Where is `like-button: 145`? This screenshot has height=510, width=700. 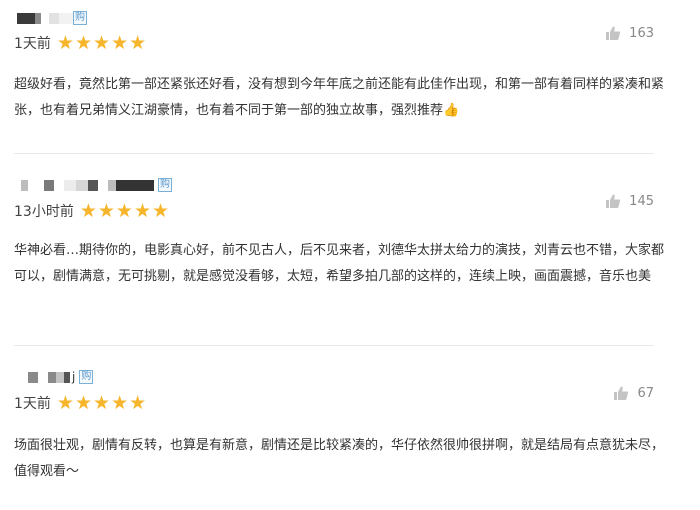 like-button: 145 is located at coordinates (629, 201).